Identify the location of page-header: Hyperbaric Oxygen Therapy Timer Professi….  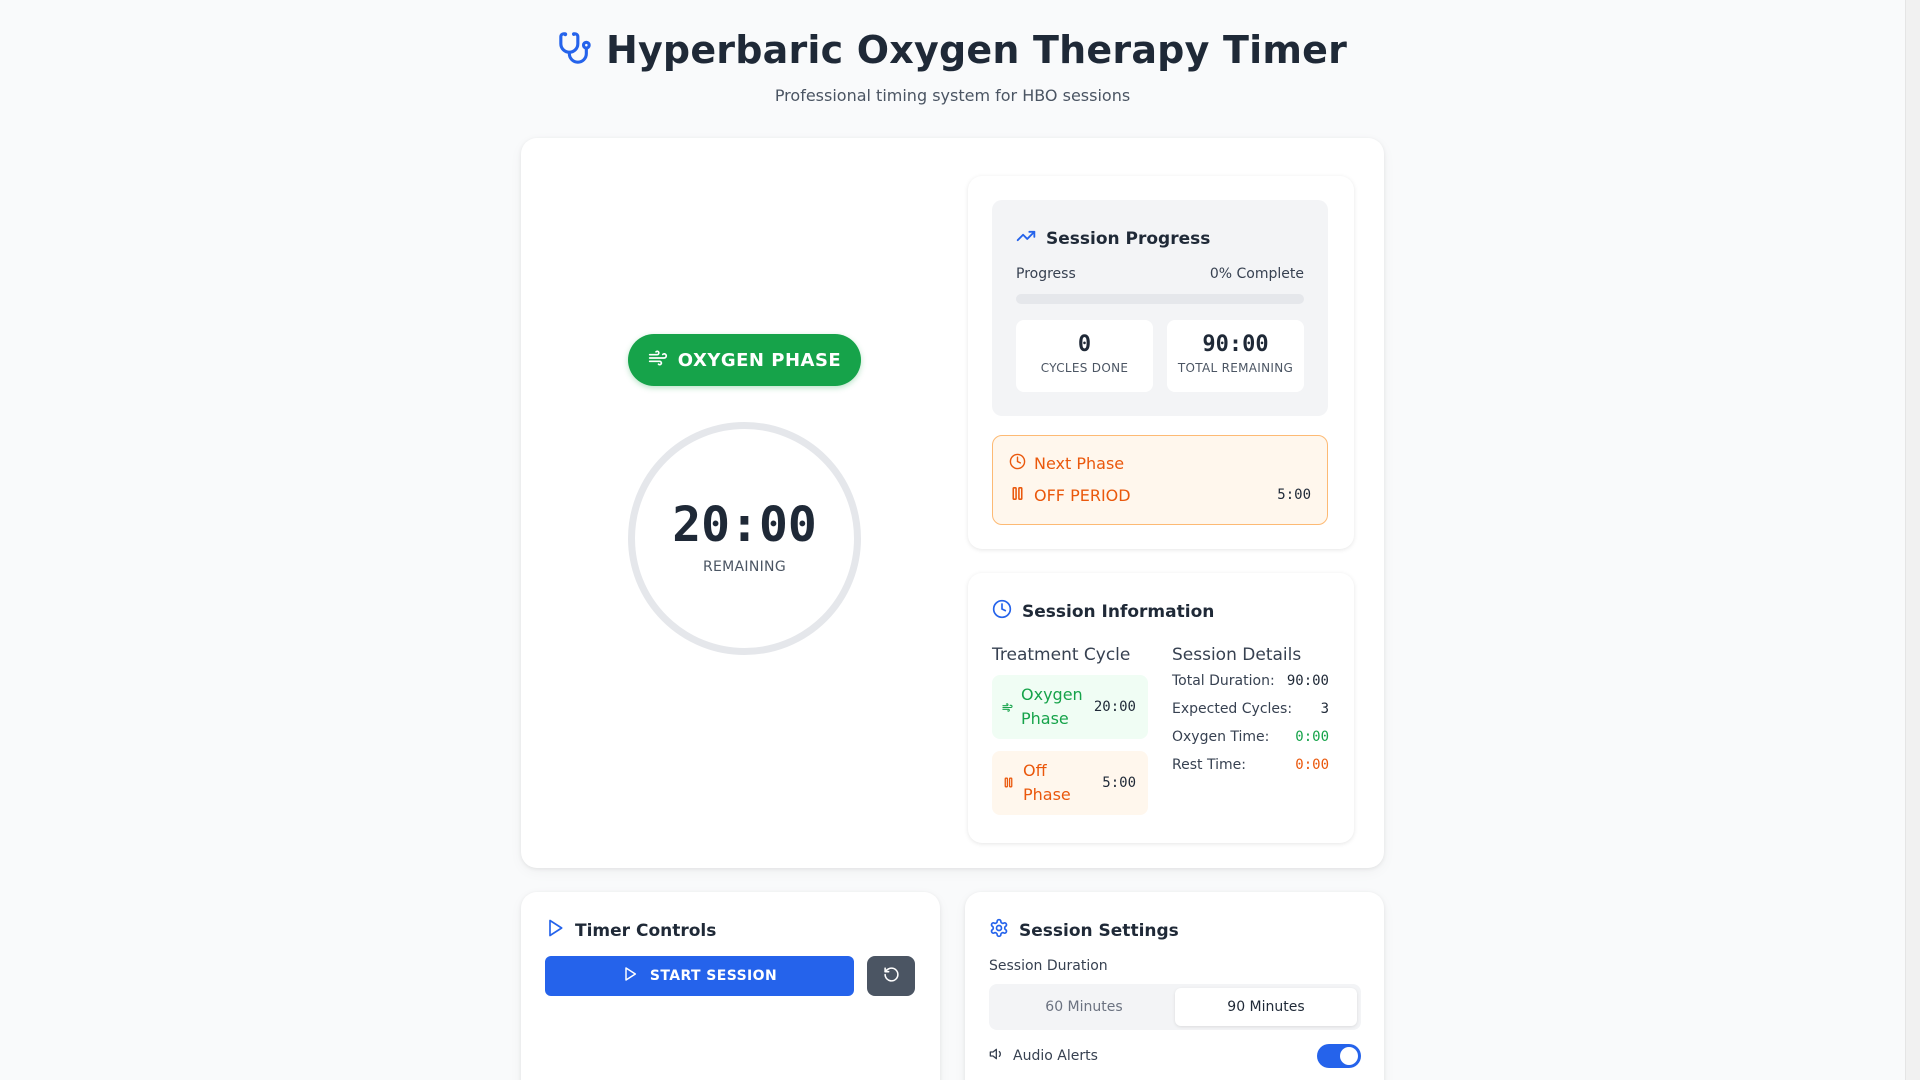
(952, 66).